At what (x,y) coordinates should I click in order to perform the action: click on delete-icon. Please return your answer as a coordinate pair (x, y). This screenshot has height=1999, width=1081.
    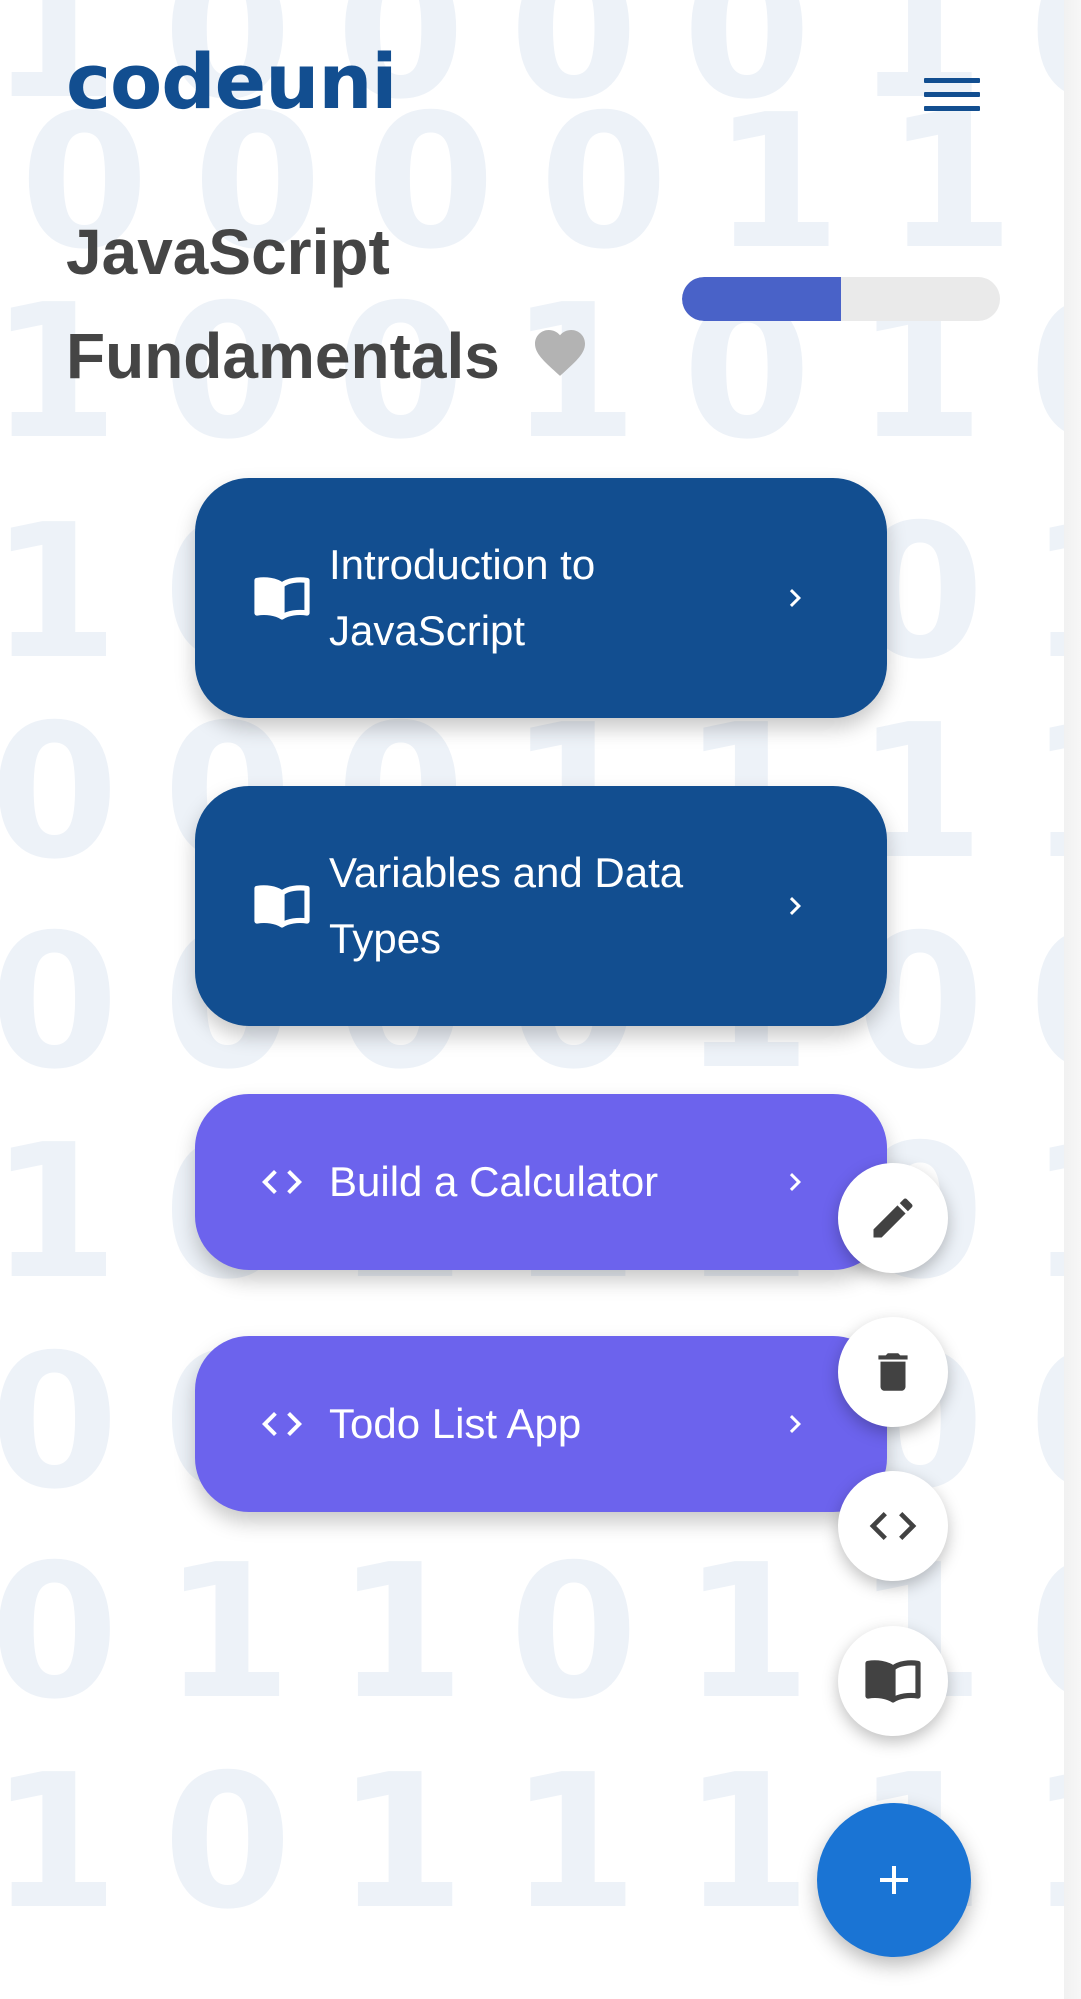
    Looking at the image, I should click on (893, 1372).